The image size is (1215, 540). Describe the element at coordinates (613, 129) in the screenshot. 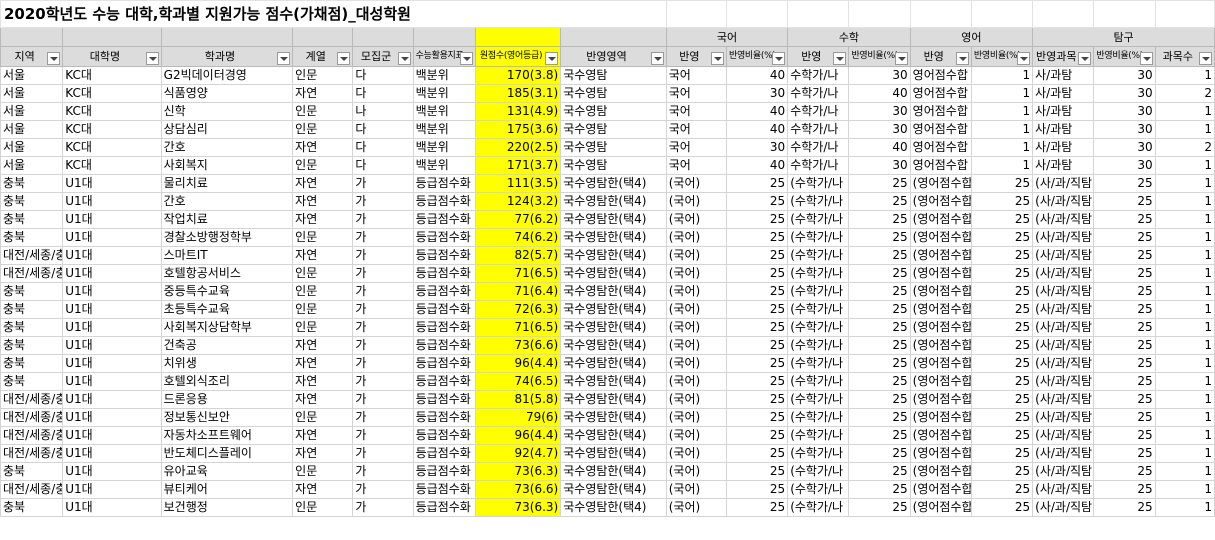

I see `cell-reflected-areas: 국수영탐` at that location.